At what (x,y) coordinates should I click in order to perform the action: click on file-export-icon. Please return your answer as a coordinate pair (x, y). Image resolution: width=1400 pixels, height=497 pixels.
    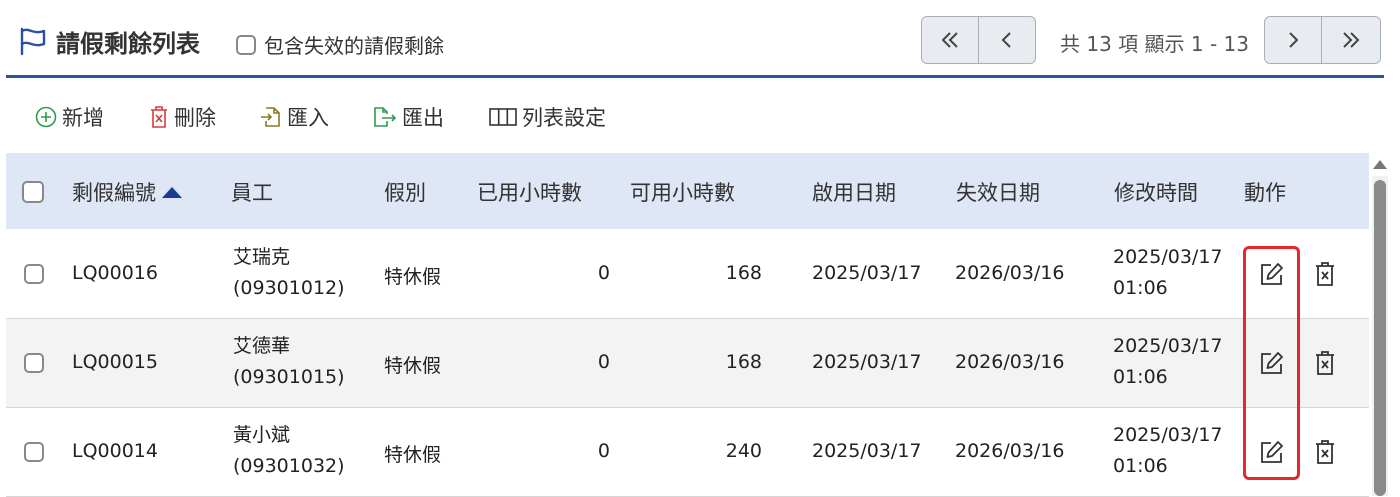
    Looking at the image, I should click on (385, 117).